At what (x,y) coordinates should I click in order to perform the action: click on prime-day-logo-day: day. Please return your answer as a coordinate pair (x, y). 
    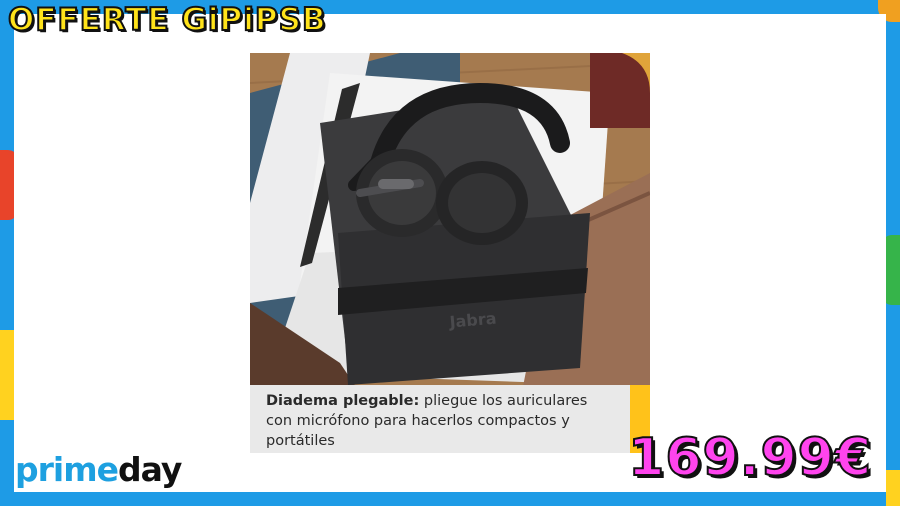
    Looking at the image, I should click on (149, 469).